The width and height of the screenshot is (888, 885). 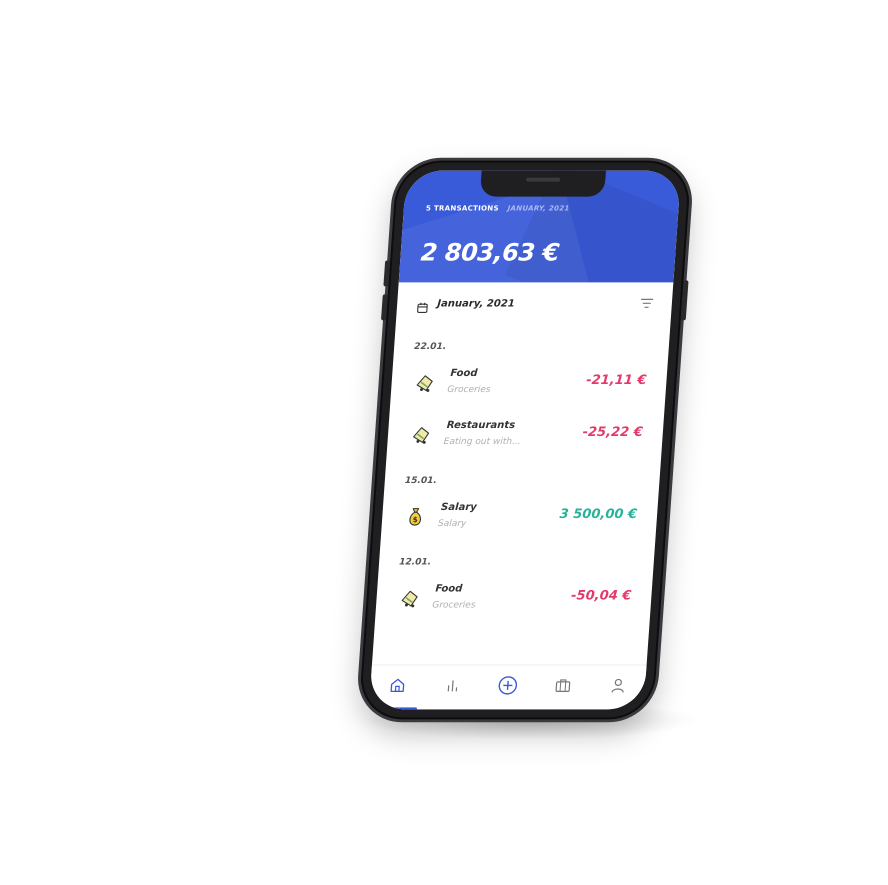 I want to click on speaker, so click(x=543, y=179).